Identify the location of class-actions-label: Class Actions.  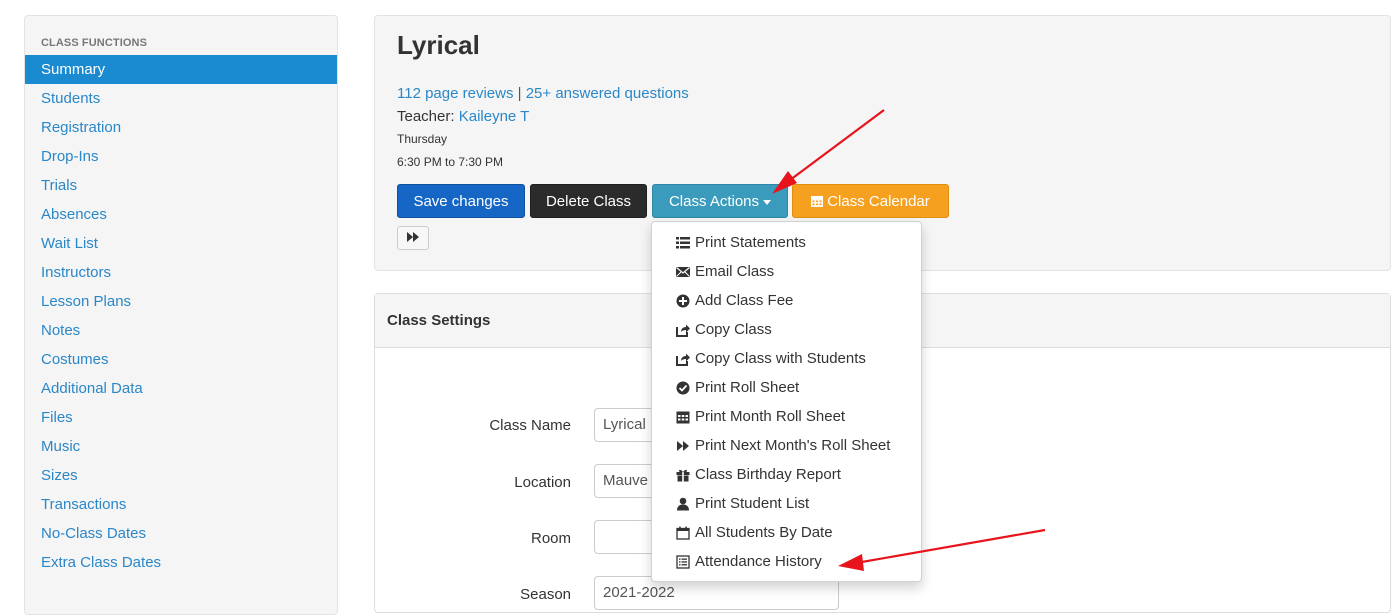
(714, 201).